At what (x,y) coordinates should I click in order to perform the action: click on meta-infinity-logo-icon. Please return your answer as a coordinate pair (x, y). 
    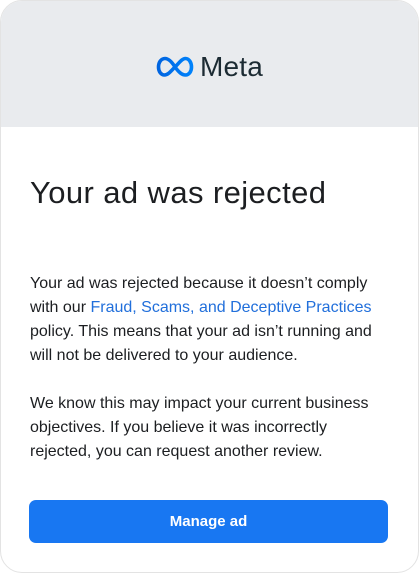
    Looking at the image, I should click on (175, 66).